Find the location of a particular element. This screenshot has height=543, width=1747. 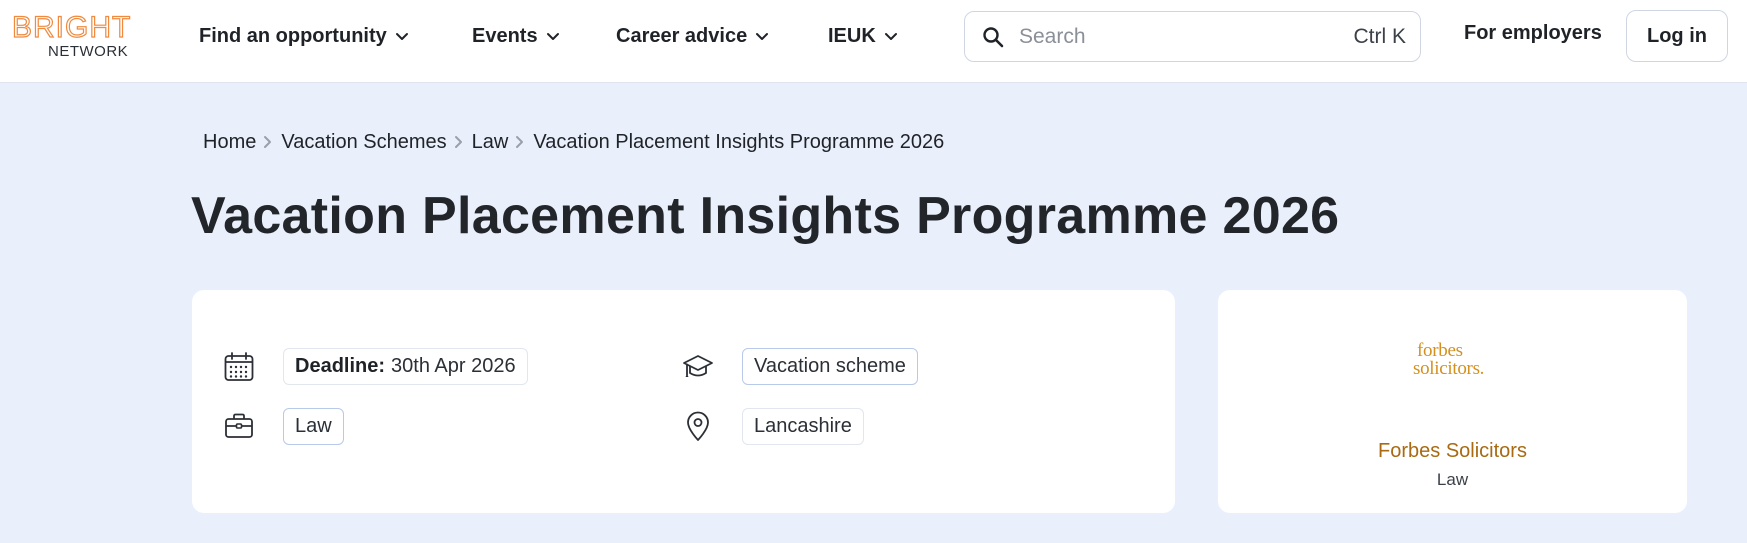

for-employers-link: For employers is located at coordinates (1533, 33).